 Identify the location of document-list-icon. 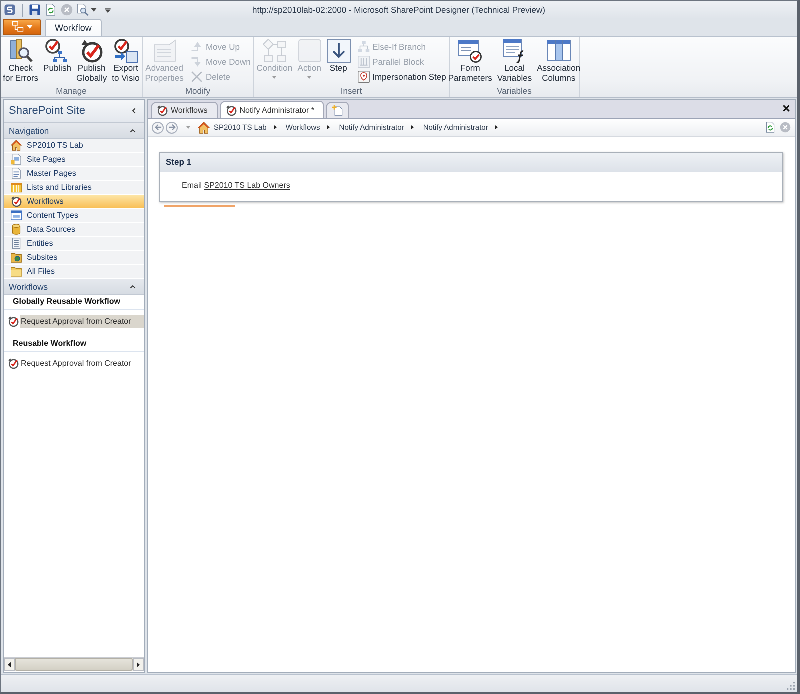
(16, 243).